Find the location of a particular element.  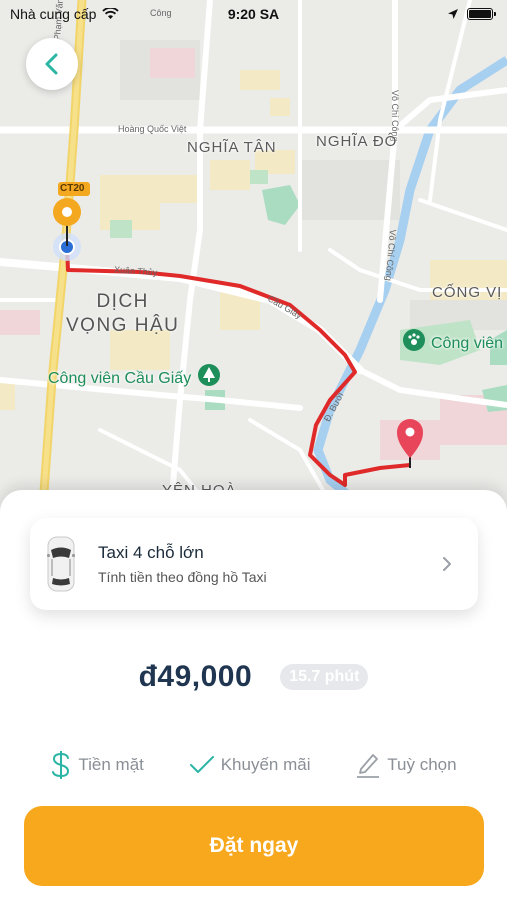

pencil-icon is located at coordinates (368, 766).